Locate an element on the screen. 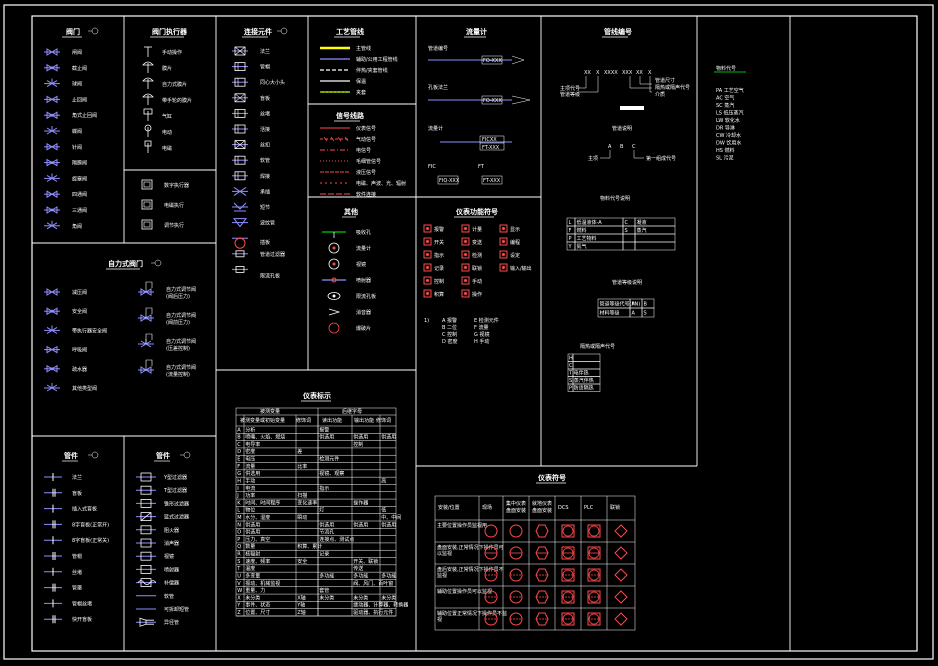 The width and height of the screenshot is (938, 666). il-cell: 开关、联锁 is located at coordinates (365, 561).